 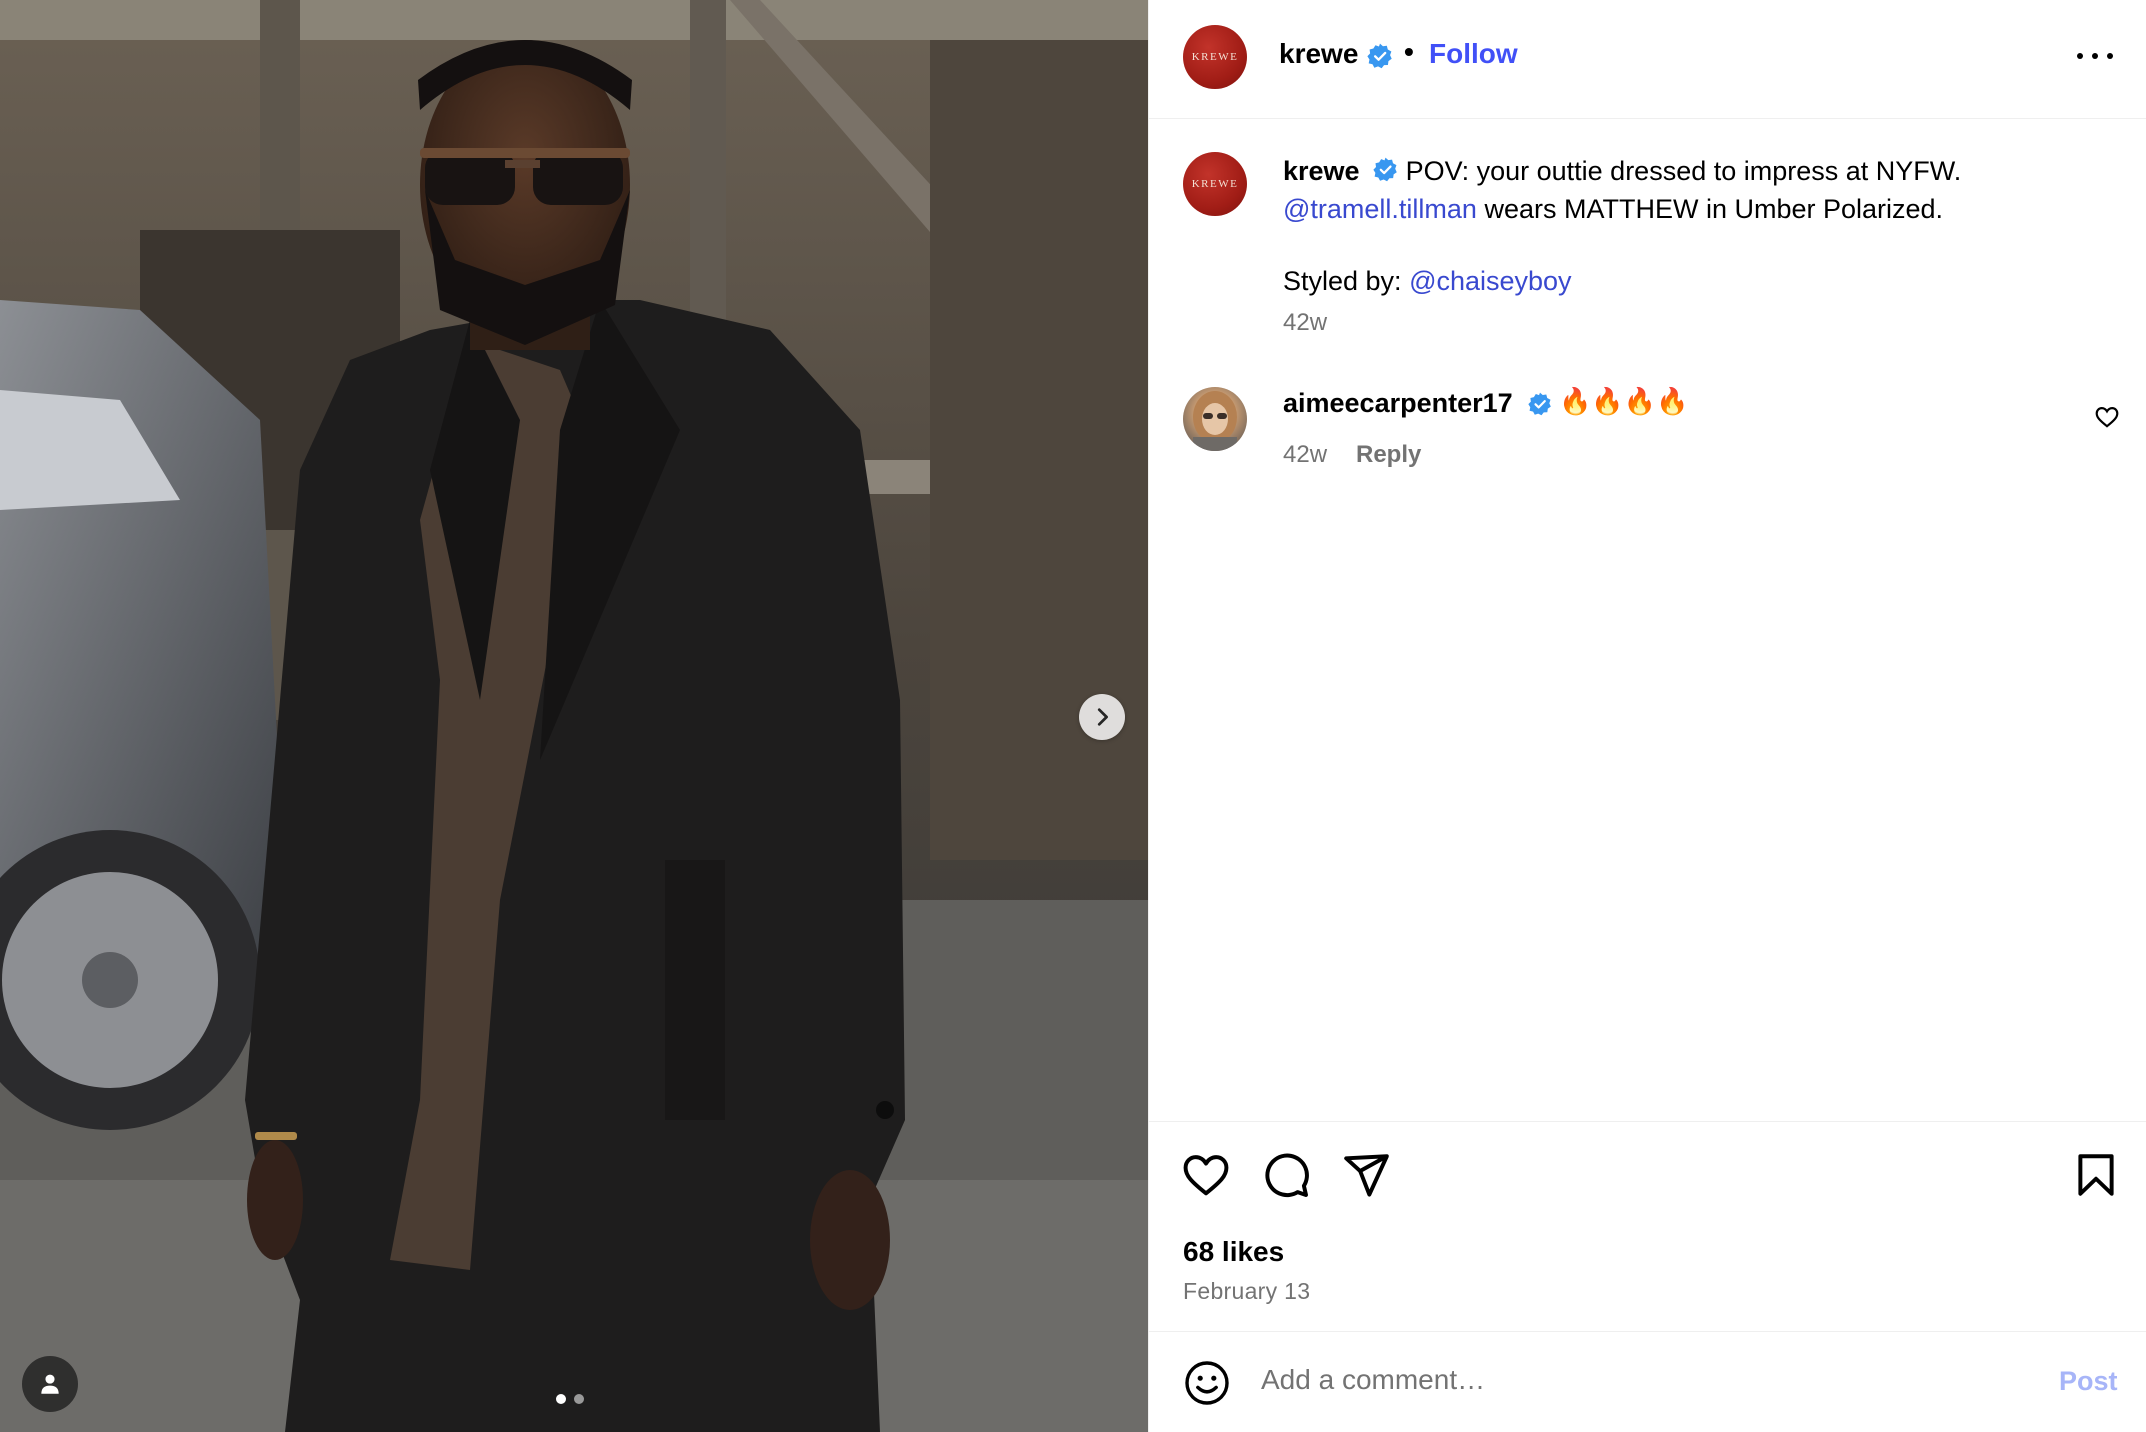 What do you see at coordinates (1473, 54) in the screenshot?
I see `follow-button: Follow` at bounding box center [1473, 54].